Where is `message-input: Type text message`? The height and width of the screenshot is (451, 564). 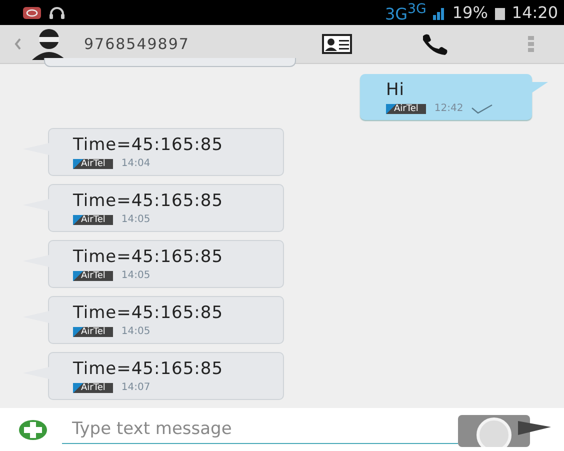 message-input: Type text message is located at coordinates (260, 429).